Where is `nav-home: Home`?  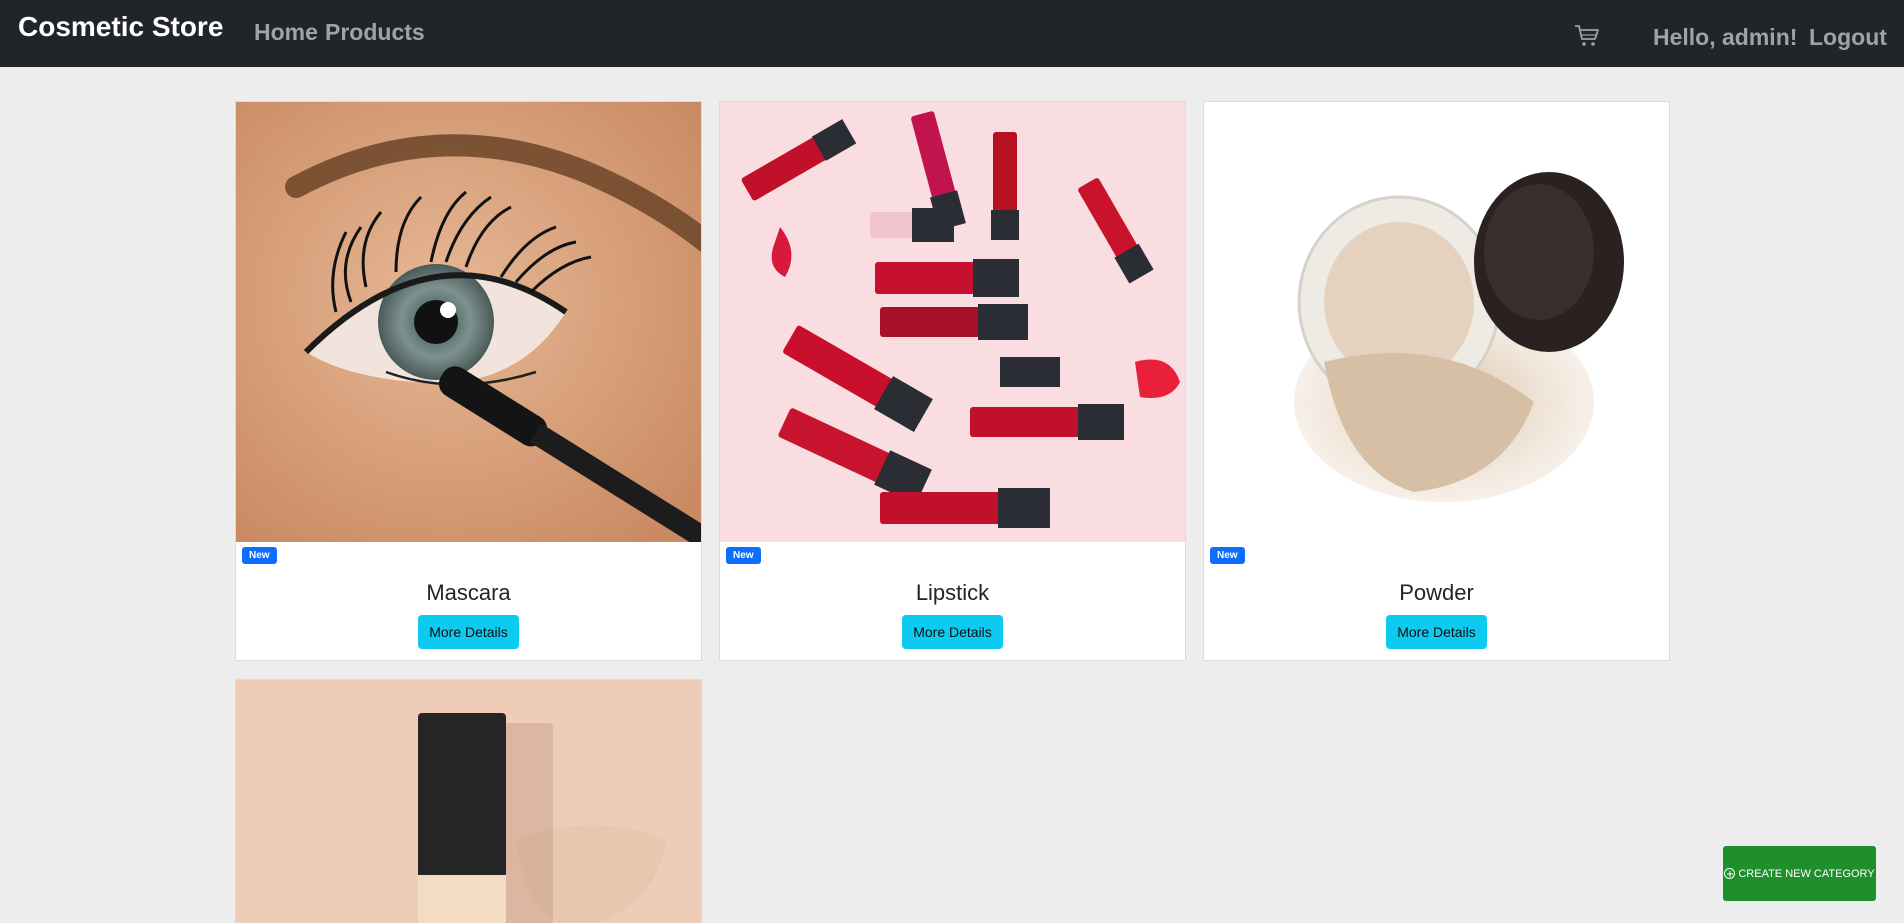
nav-home: Home is located at coordinates (286, 32).